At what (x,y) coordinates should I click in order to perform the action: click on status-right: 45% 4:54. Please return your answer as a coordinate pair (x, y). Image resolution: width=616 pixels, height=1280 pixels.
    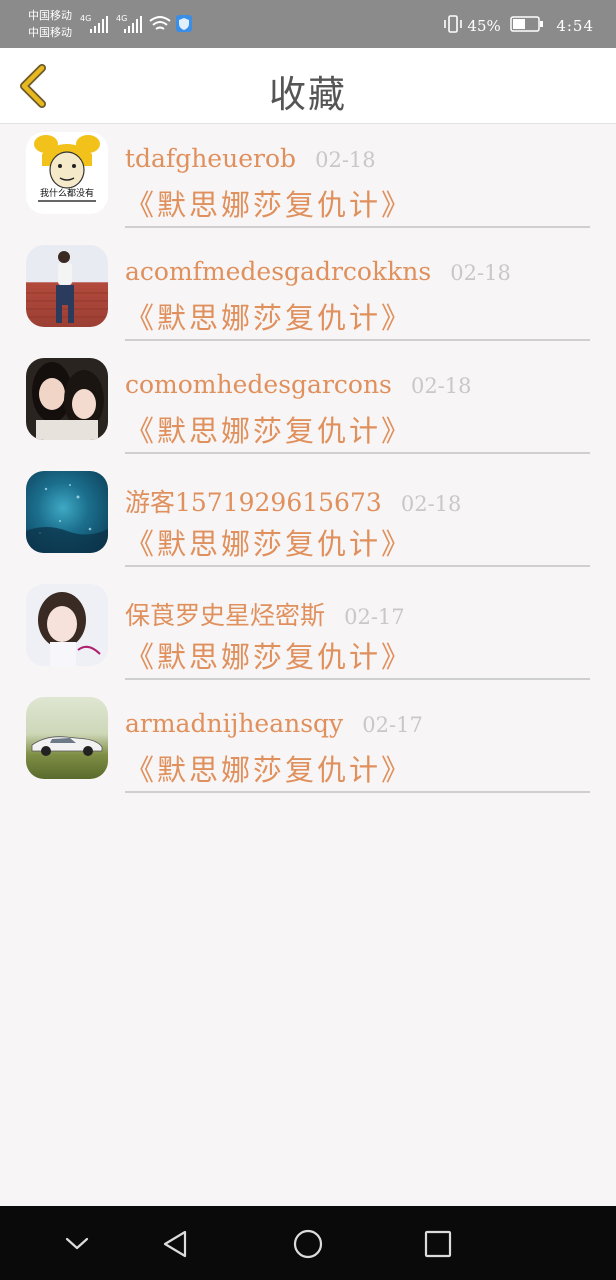
    Looking at the image, I should click on (518, 25).